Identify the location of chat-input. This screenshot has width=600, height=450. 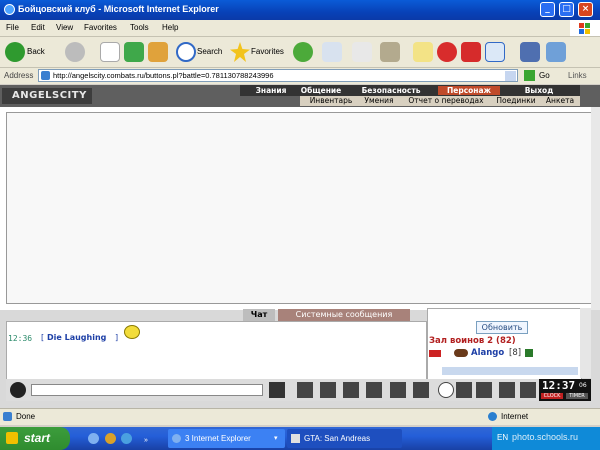
(147, 390).